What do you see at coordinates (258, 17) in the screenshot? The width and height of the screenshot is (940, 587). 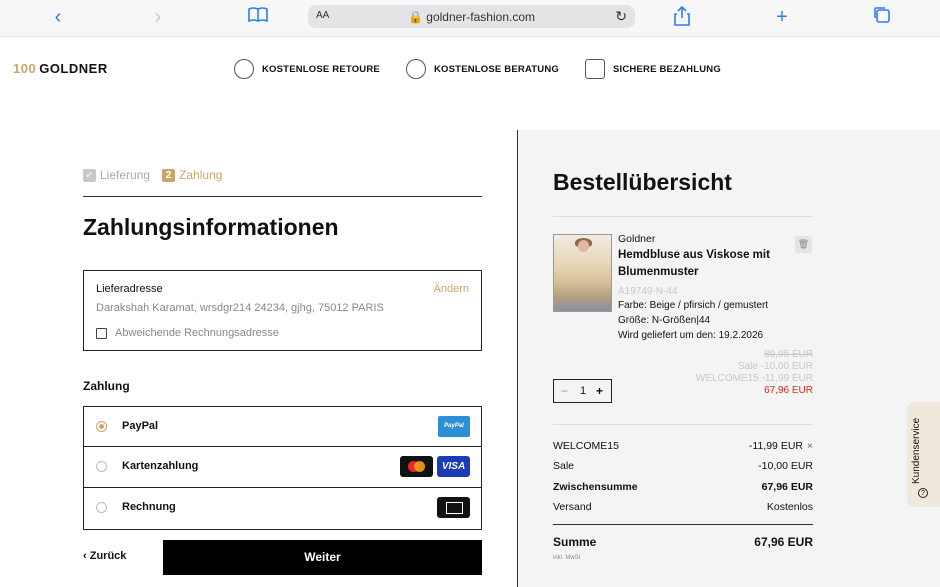 I see `book-icon` at bounding box center [258, 17].